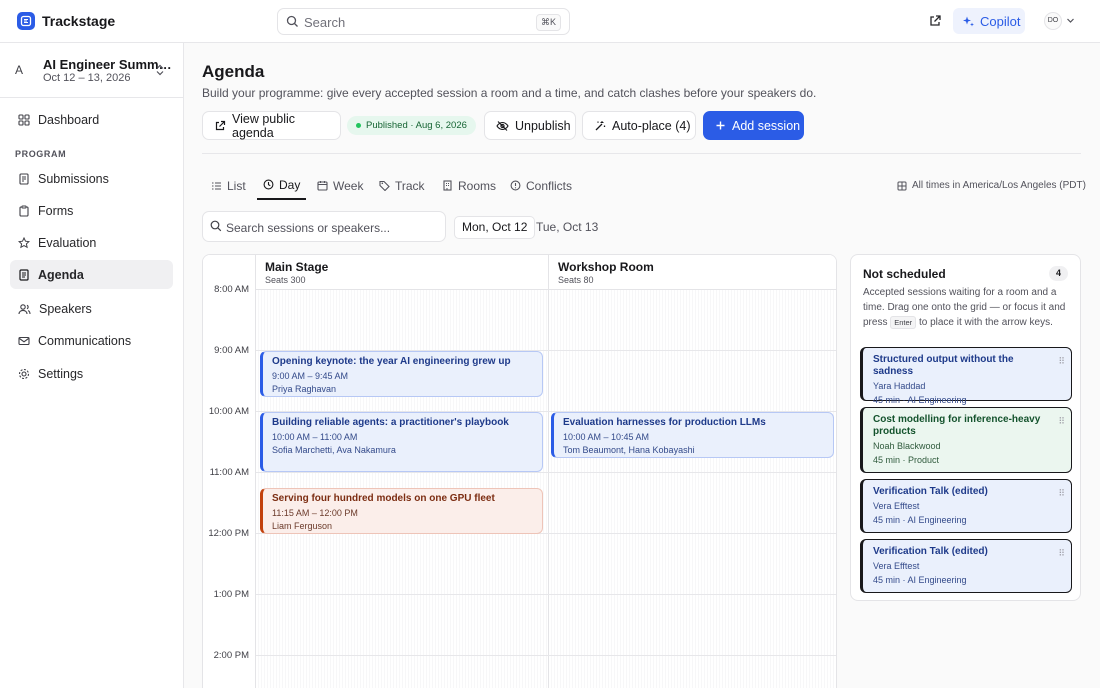 The width and height of the screenshot is (1100, 688). Describe the element at coordinates (41, 154) in the screenshot. I see `nav-group-label: PROGRAM` at that location.